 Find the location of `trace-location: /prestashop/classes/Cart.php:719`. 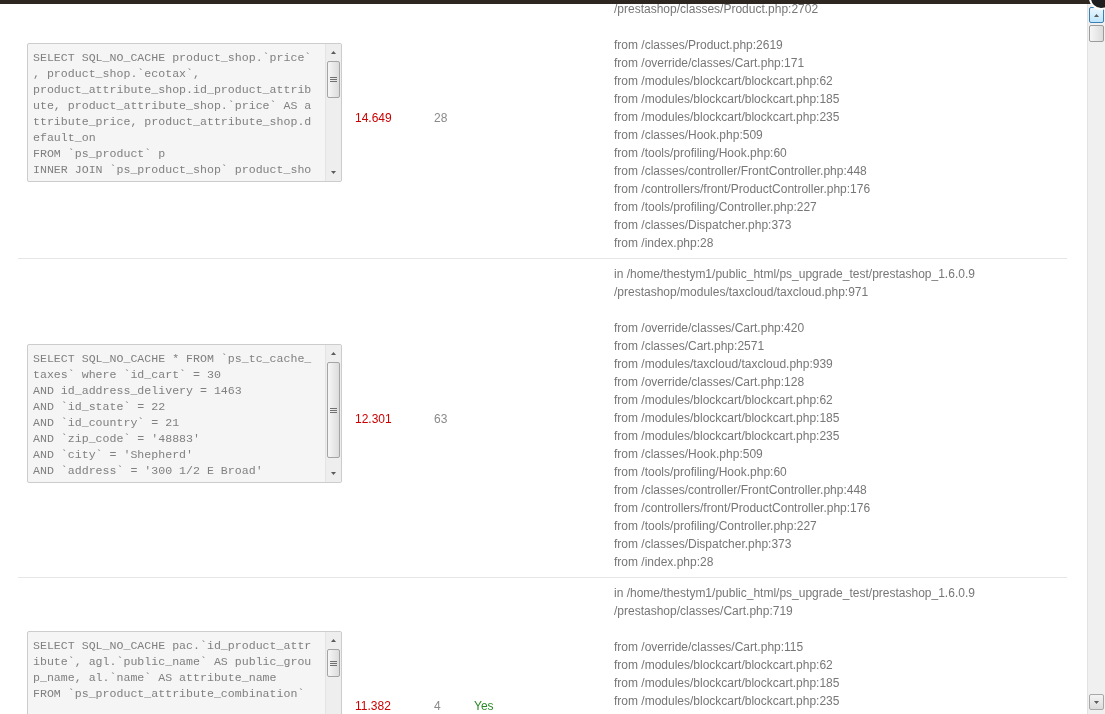

trace-location: /prestashop/classes/Cart.php:719 is located at coordinates (704, 611).